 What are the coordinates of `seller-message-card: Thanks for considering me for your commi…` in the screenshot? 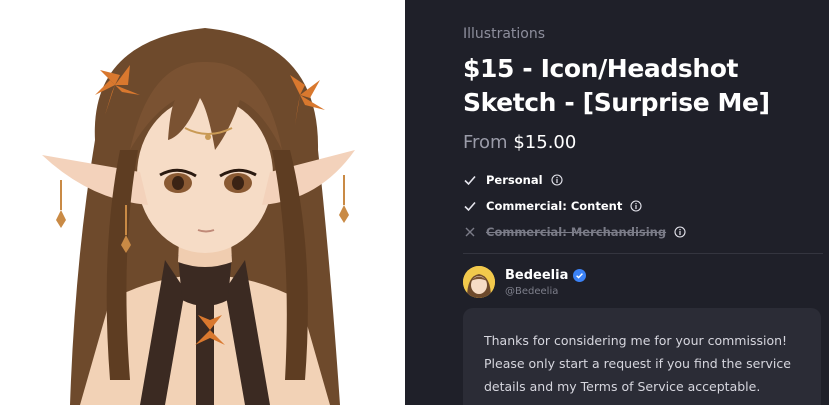 It's located at (642, 356).